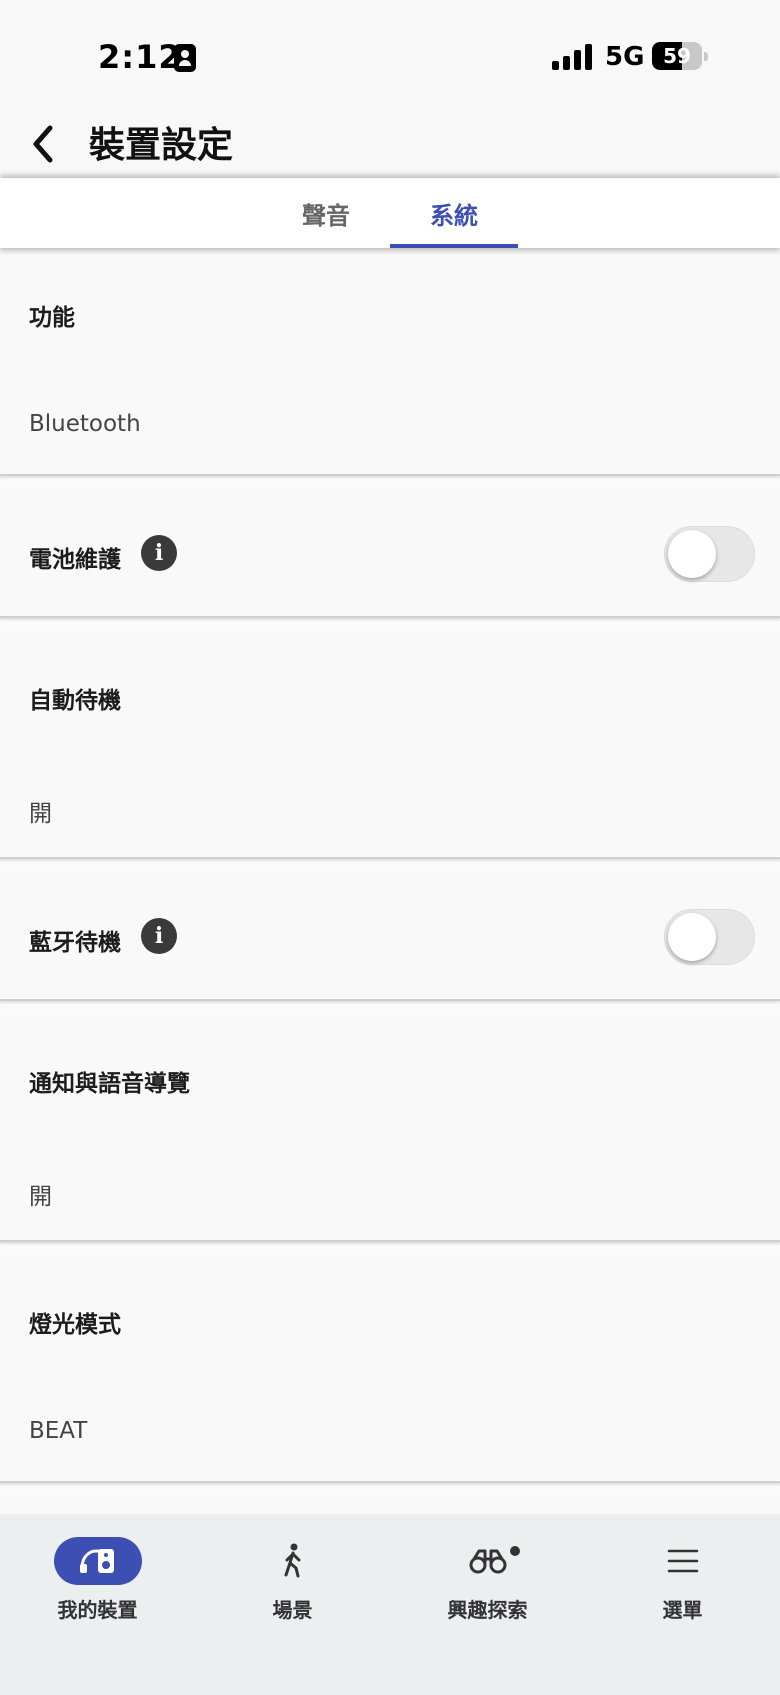  I want to click on speaker-headphones-icon, so click(96, 1561).